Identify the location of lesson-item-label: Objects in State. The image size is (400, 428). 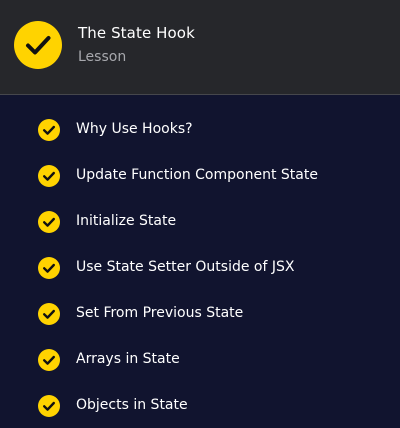
(132, 405).